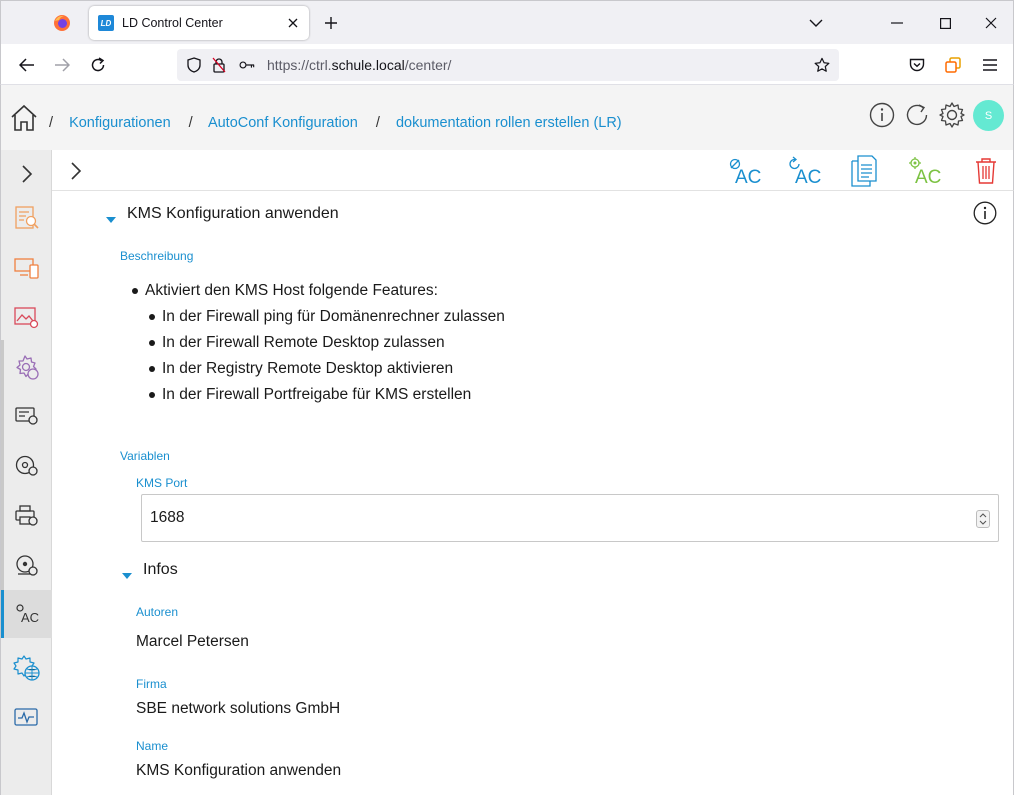 This screenshot has height=795, width=1014. I want to click on sidebar-item-images, so click(26, 318).